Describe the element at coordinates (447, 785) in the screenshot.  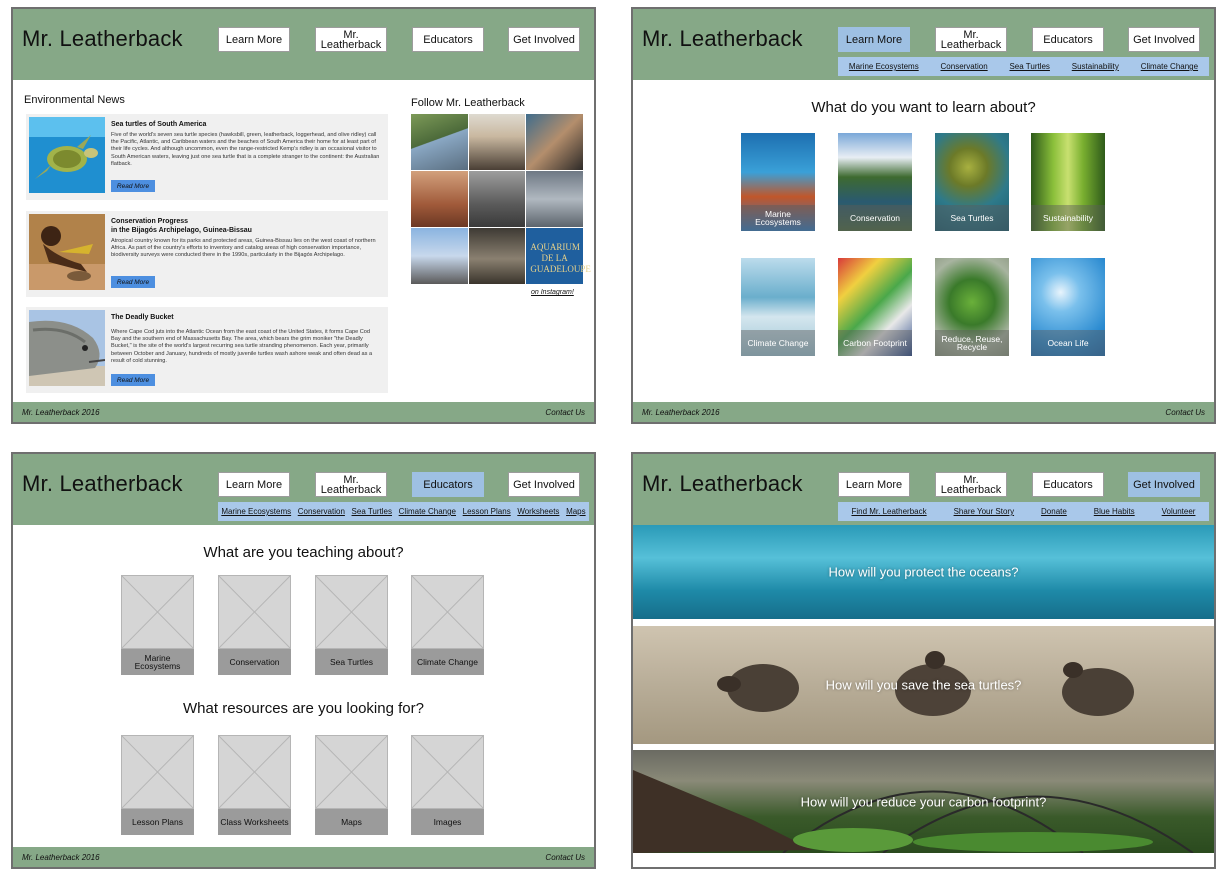
I see `resource-images: Images` at that location.